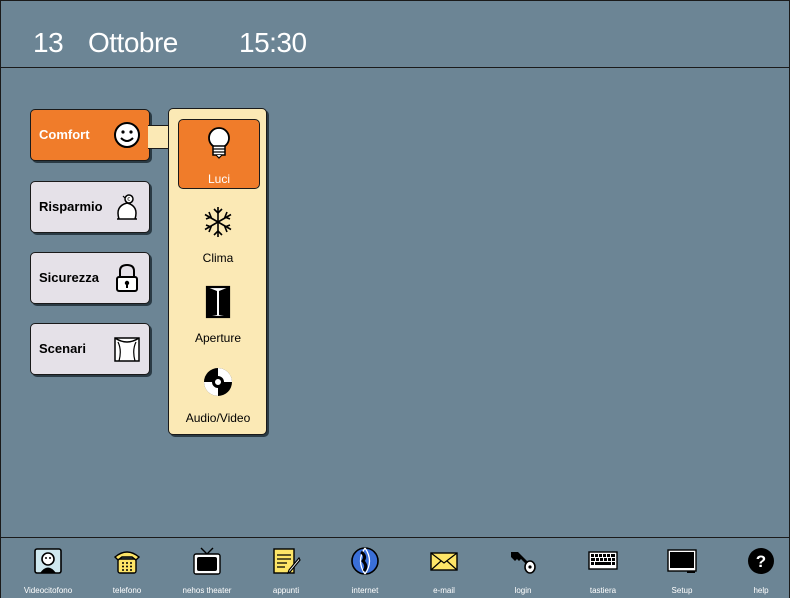 This screenshot has width=790, height=598. I want to click on dock-label: Setup, so click(682, 590).